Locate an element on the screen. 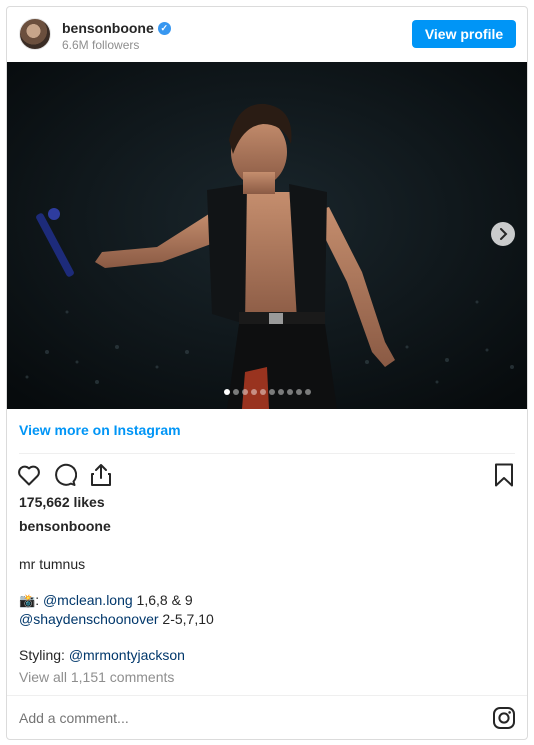  caption-line: 📸: @mclean.long 1,6,8 & 9 is located at coordinates (116, 600).